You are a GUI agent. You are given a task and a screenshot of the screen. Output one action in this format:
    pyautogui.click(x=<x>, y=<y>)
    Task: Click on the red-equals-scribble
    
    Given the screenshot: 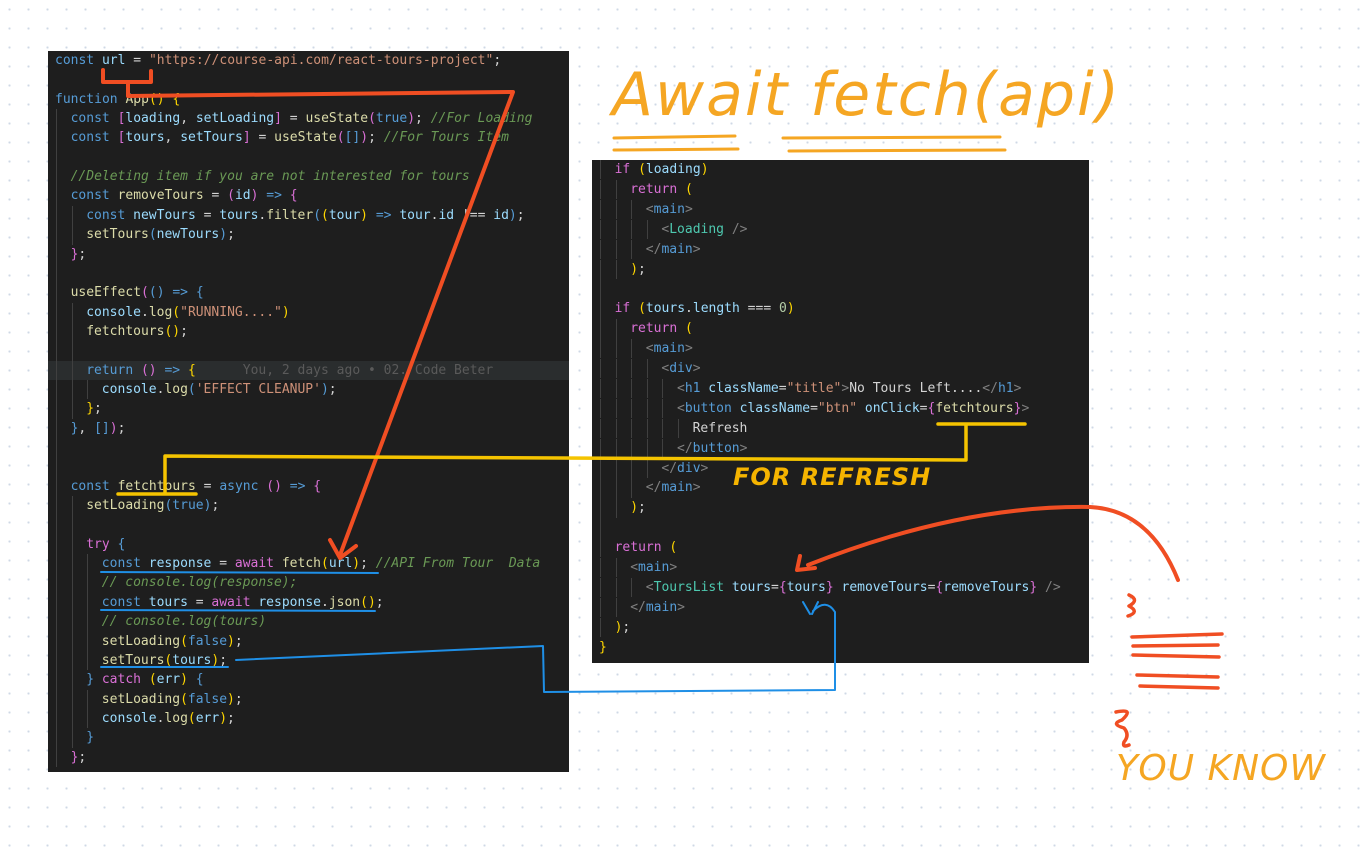 What is the action you would take?
    pyautogui.click(x=1169, y=670)
    